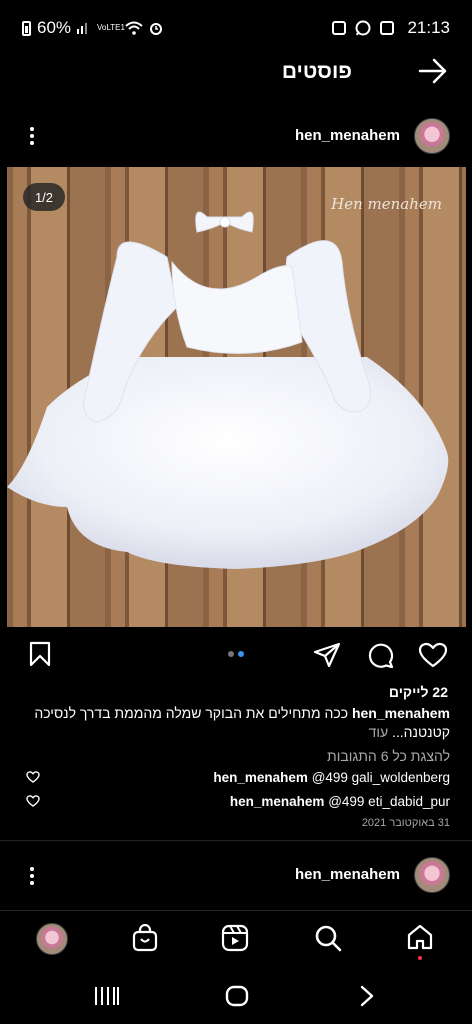  I want to click on reels-tab, so click(235, 940).